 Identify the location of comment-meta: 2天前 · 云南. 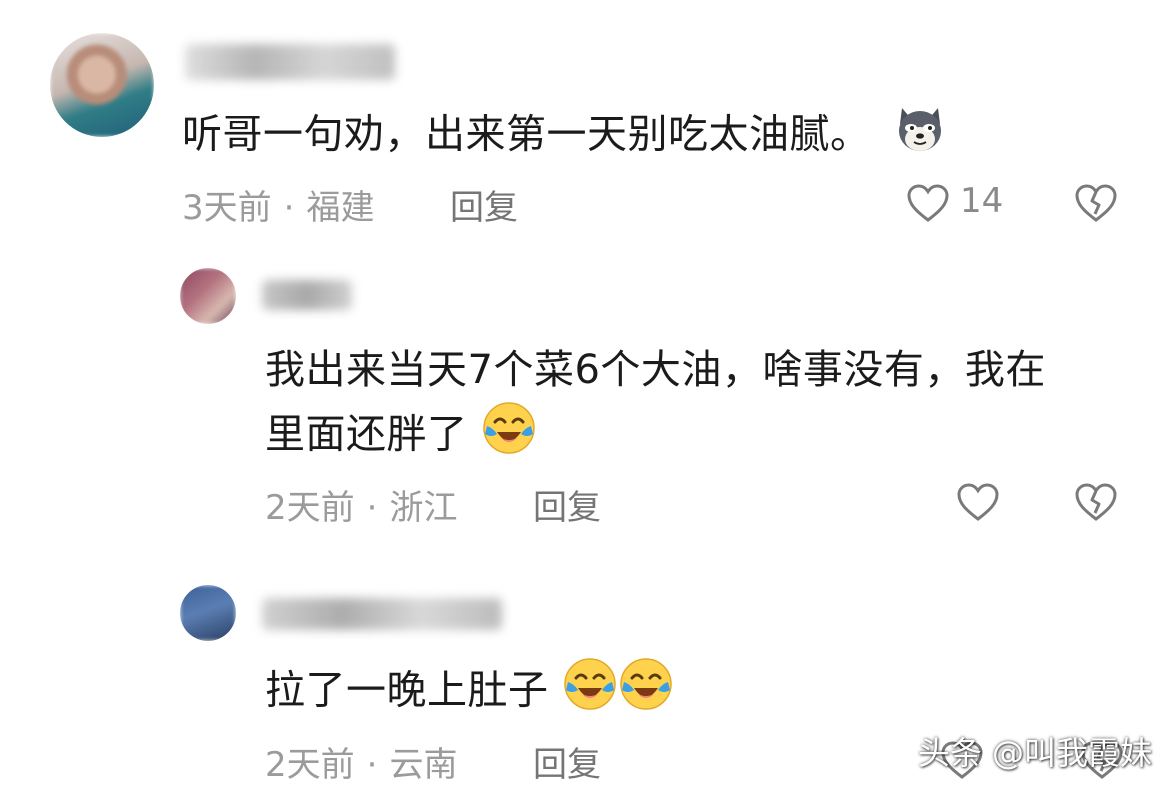
(361, 761).